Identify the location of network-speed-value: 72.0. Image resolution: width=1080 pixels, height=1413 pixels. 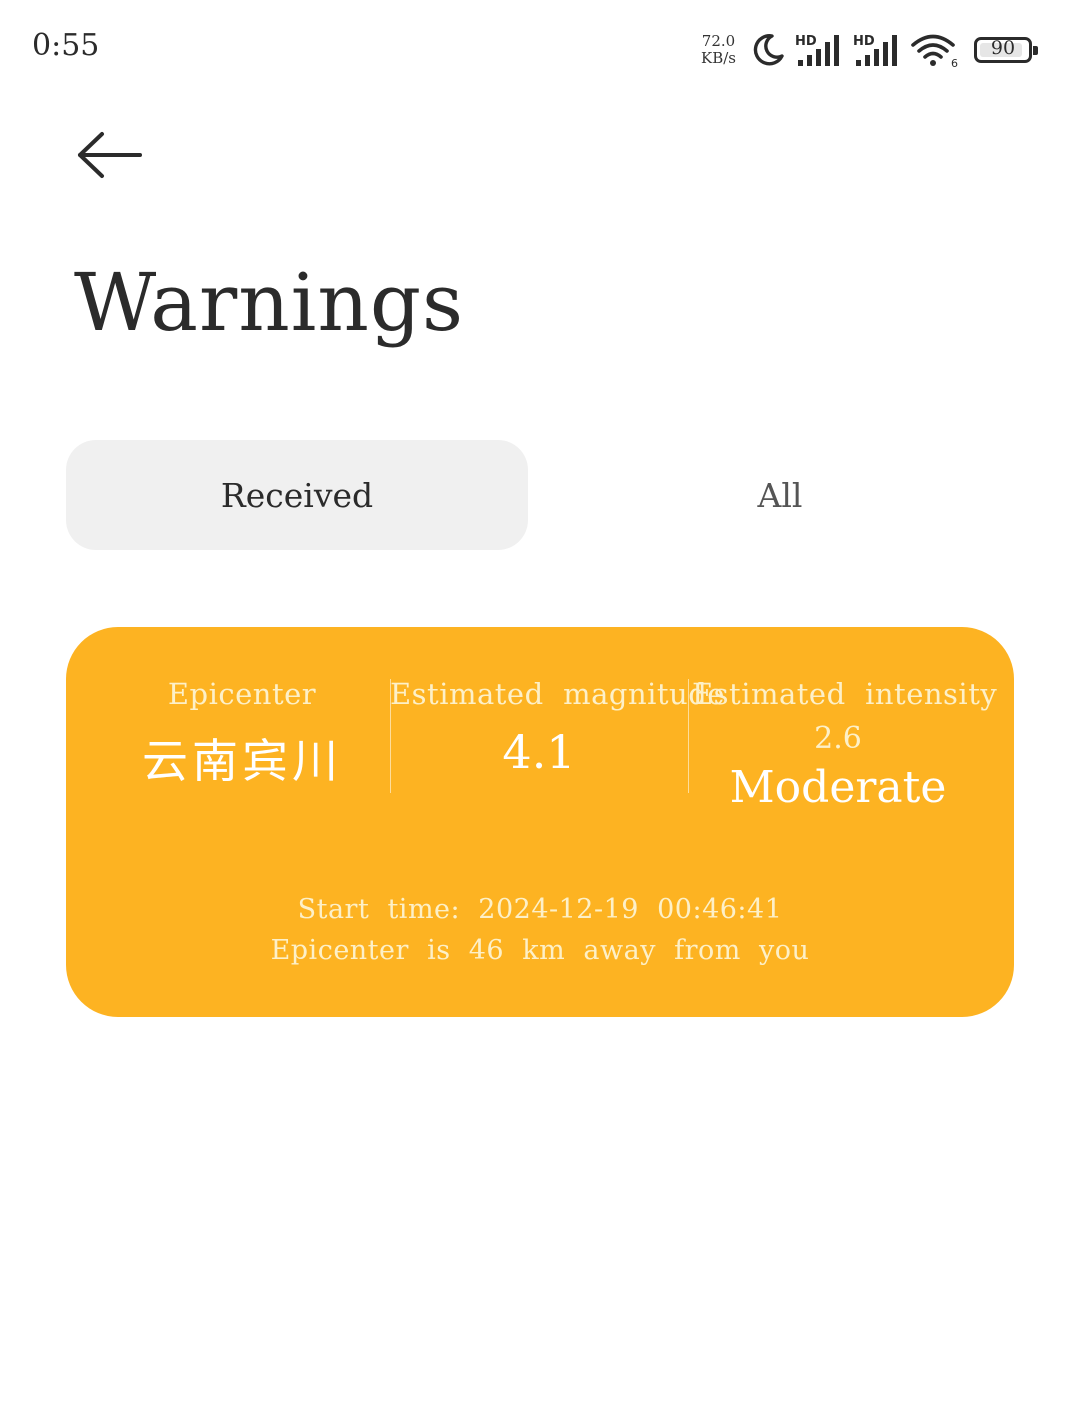
(718, 41).